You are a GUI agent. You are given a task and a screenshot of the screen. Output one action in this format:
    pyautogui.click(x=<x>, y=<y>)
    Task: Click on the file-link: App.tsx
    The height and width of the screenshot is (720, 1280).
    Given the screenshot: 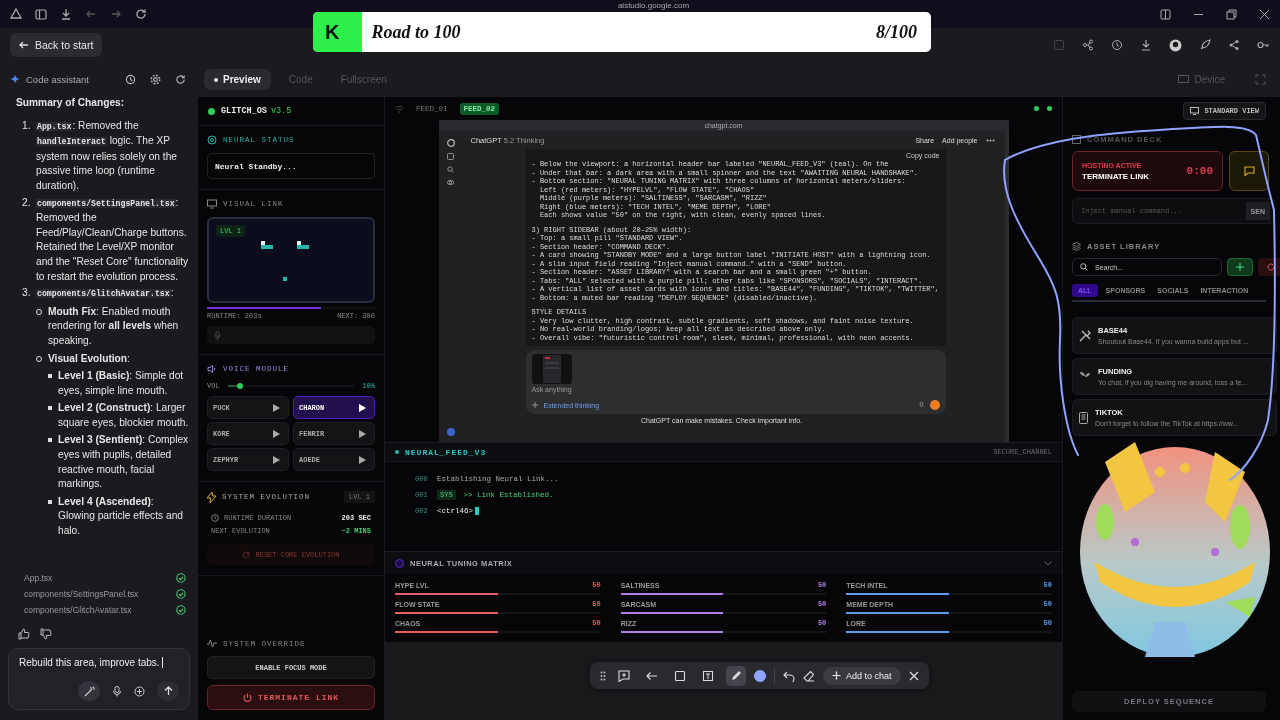 What is the action you would take?
    pyautogui.click(x=38, y=578)
    